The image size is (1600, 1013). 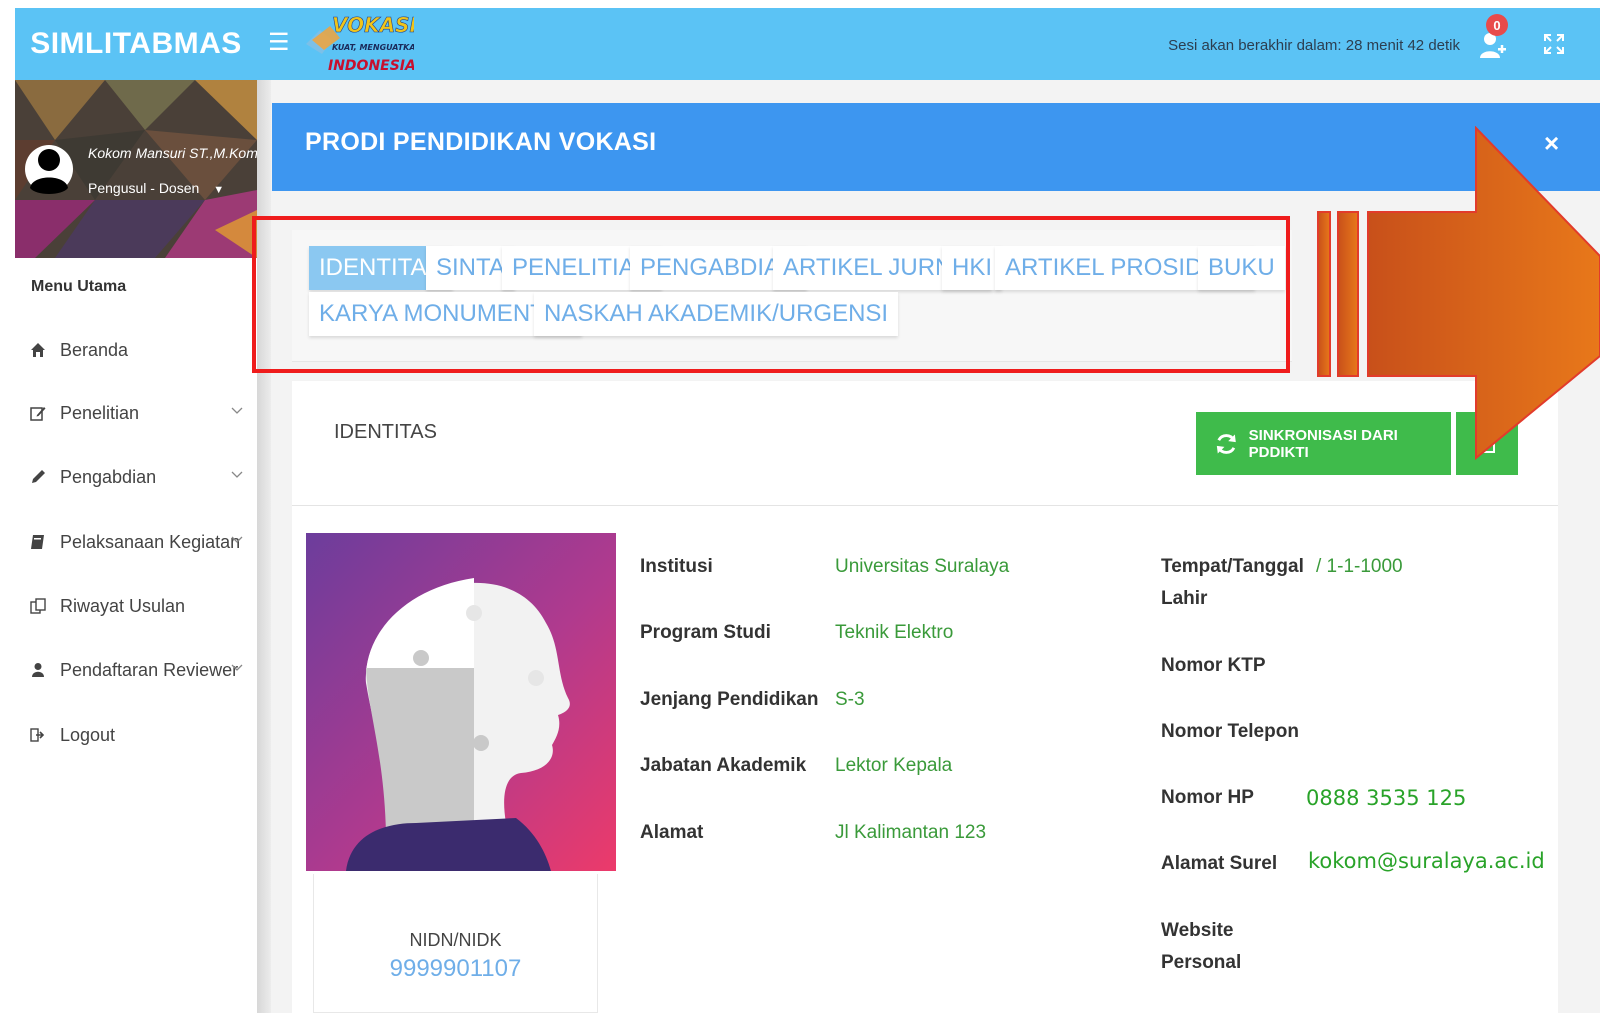 I want to click on field-label-program-studi: Program Studi, so click(x=705, y=632).